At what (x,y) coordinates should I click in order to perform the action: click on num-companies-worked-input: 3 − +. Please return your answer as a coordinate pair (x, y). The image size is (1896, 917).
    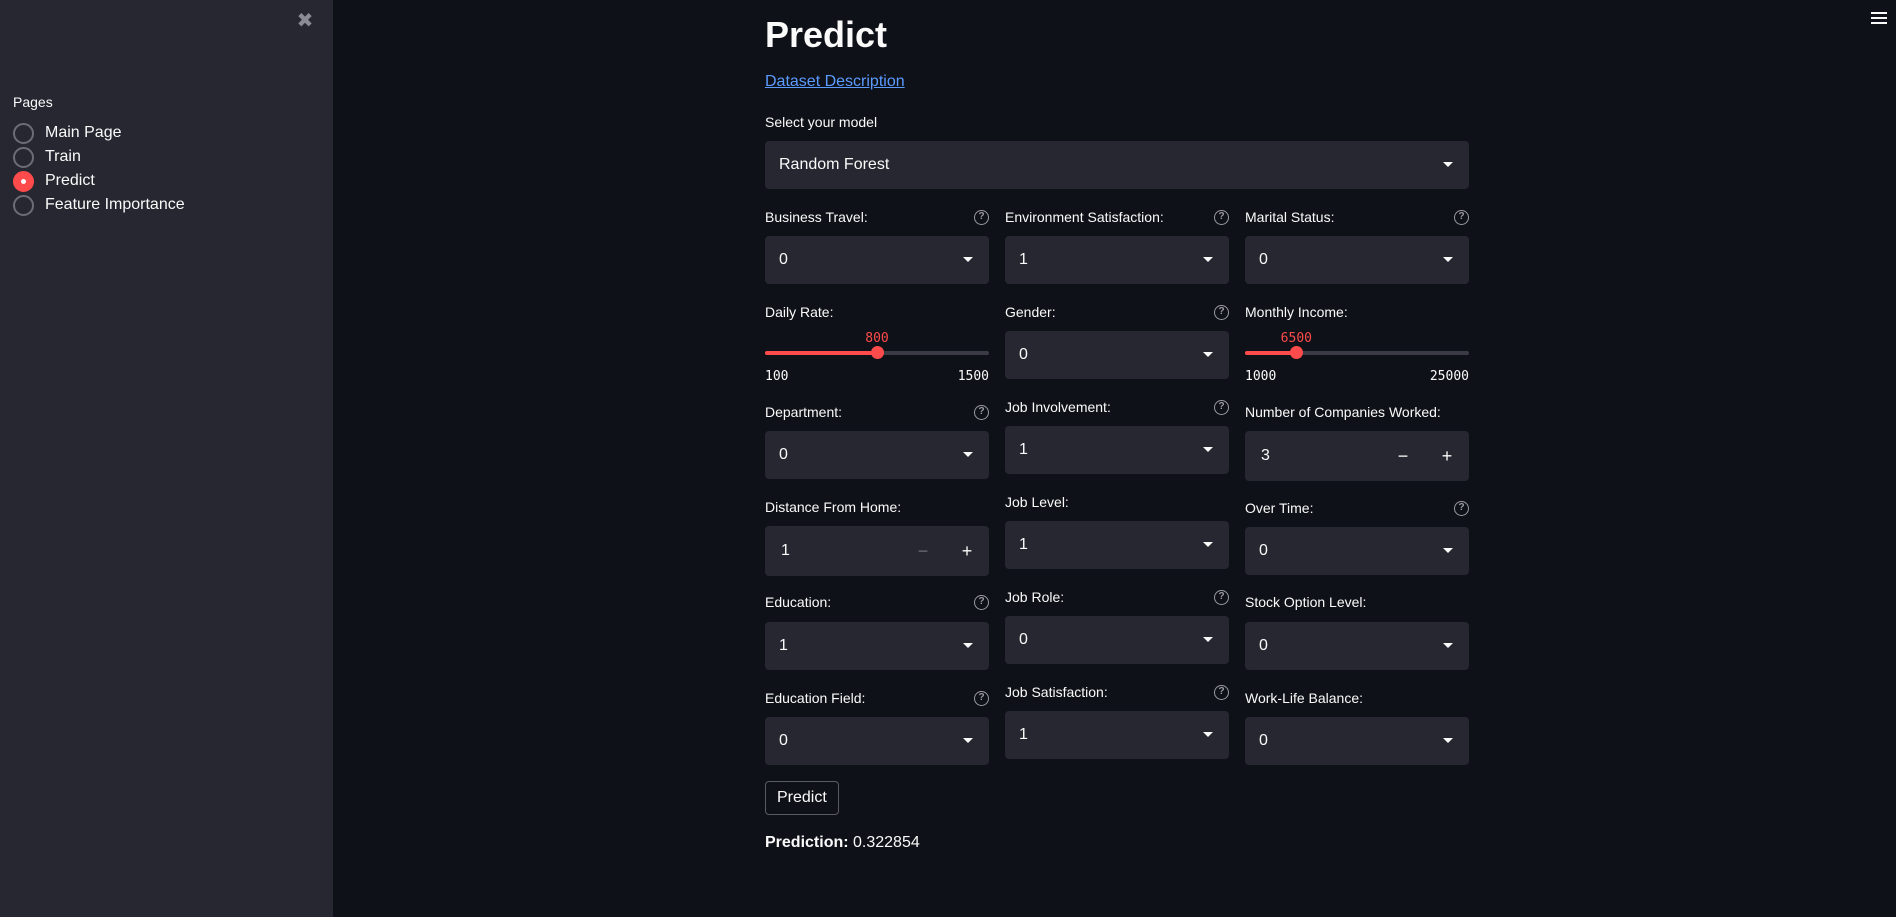
    Looking at the image, I should click on (1357, 456).